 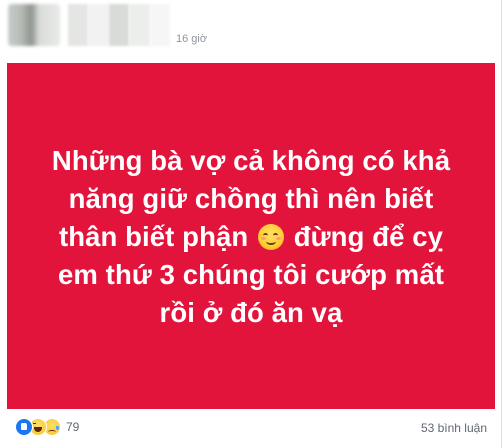 I want to click on post-text-line-1: Những bà vợ cả không có khả, so click(x=251, y=160).